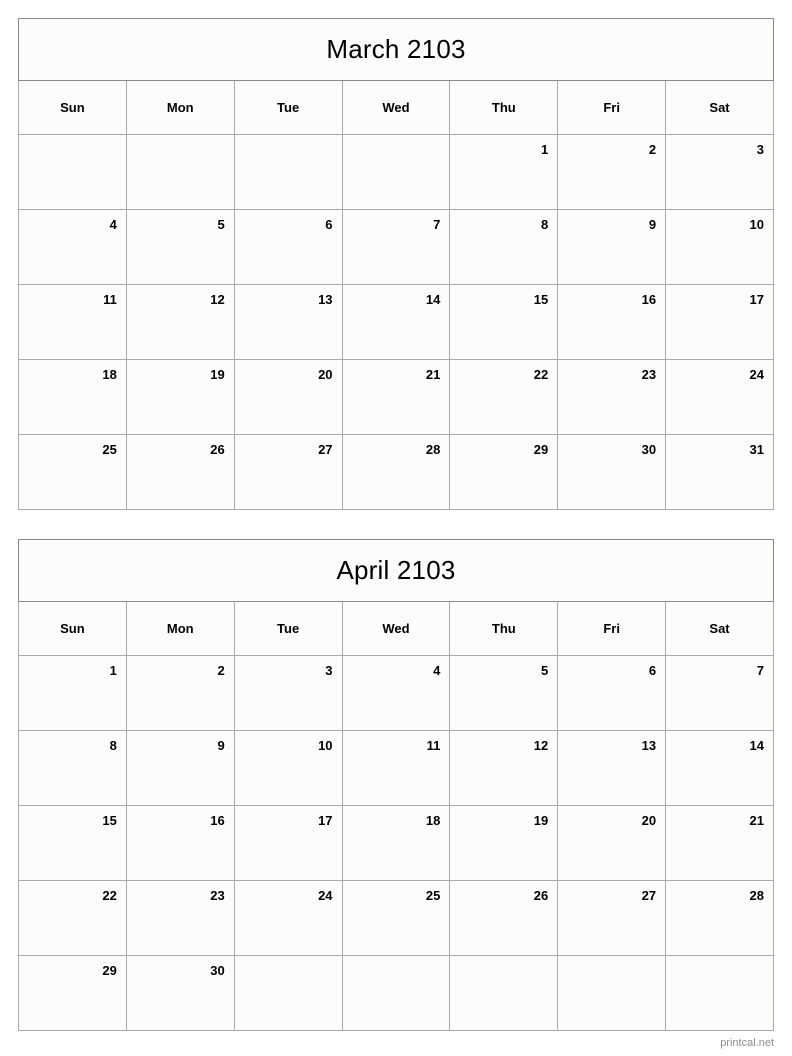 The image size is (792, 1056). I want to click on page-title-april: April 2103, so click(396, 570).